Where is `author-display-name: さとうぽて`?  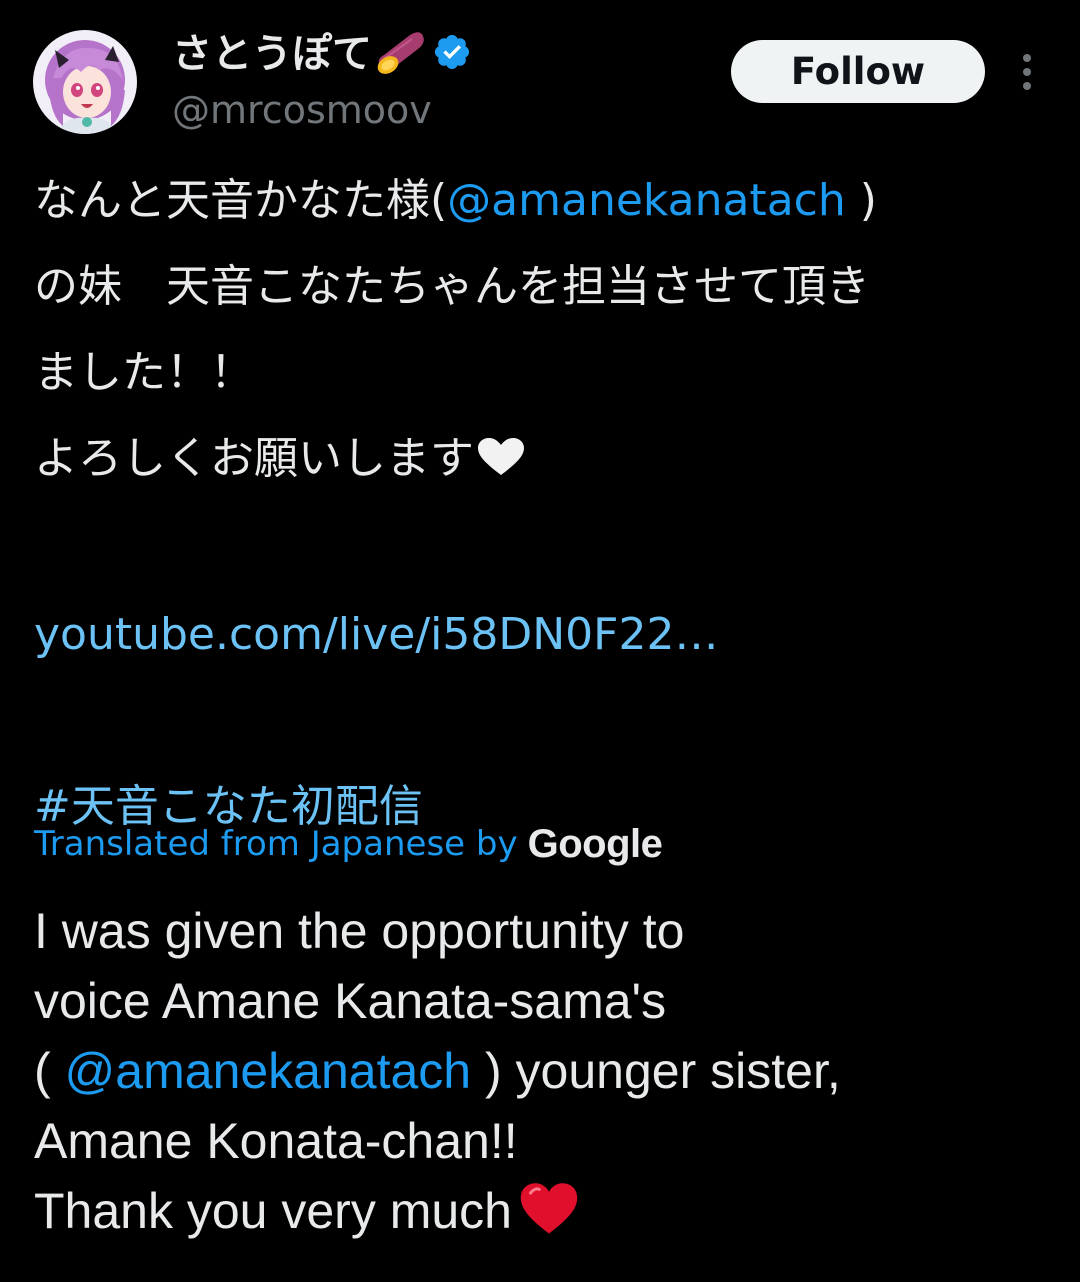
author-display-name: さとうぽて is located at coordinates (322, 54).